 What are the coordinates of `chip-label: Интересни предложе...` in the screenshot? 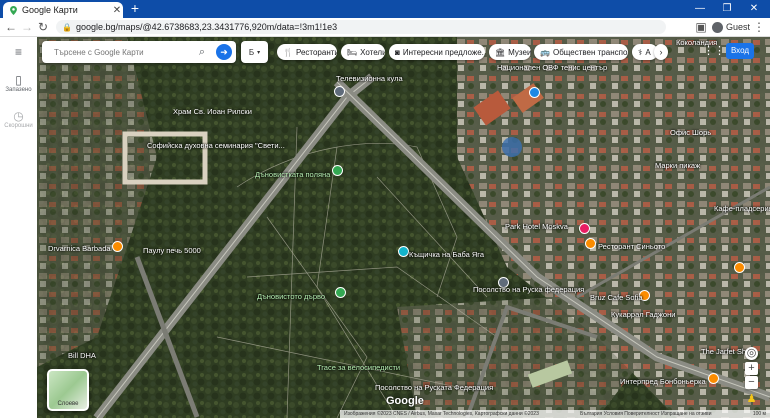 It's located at (443, 52).